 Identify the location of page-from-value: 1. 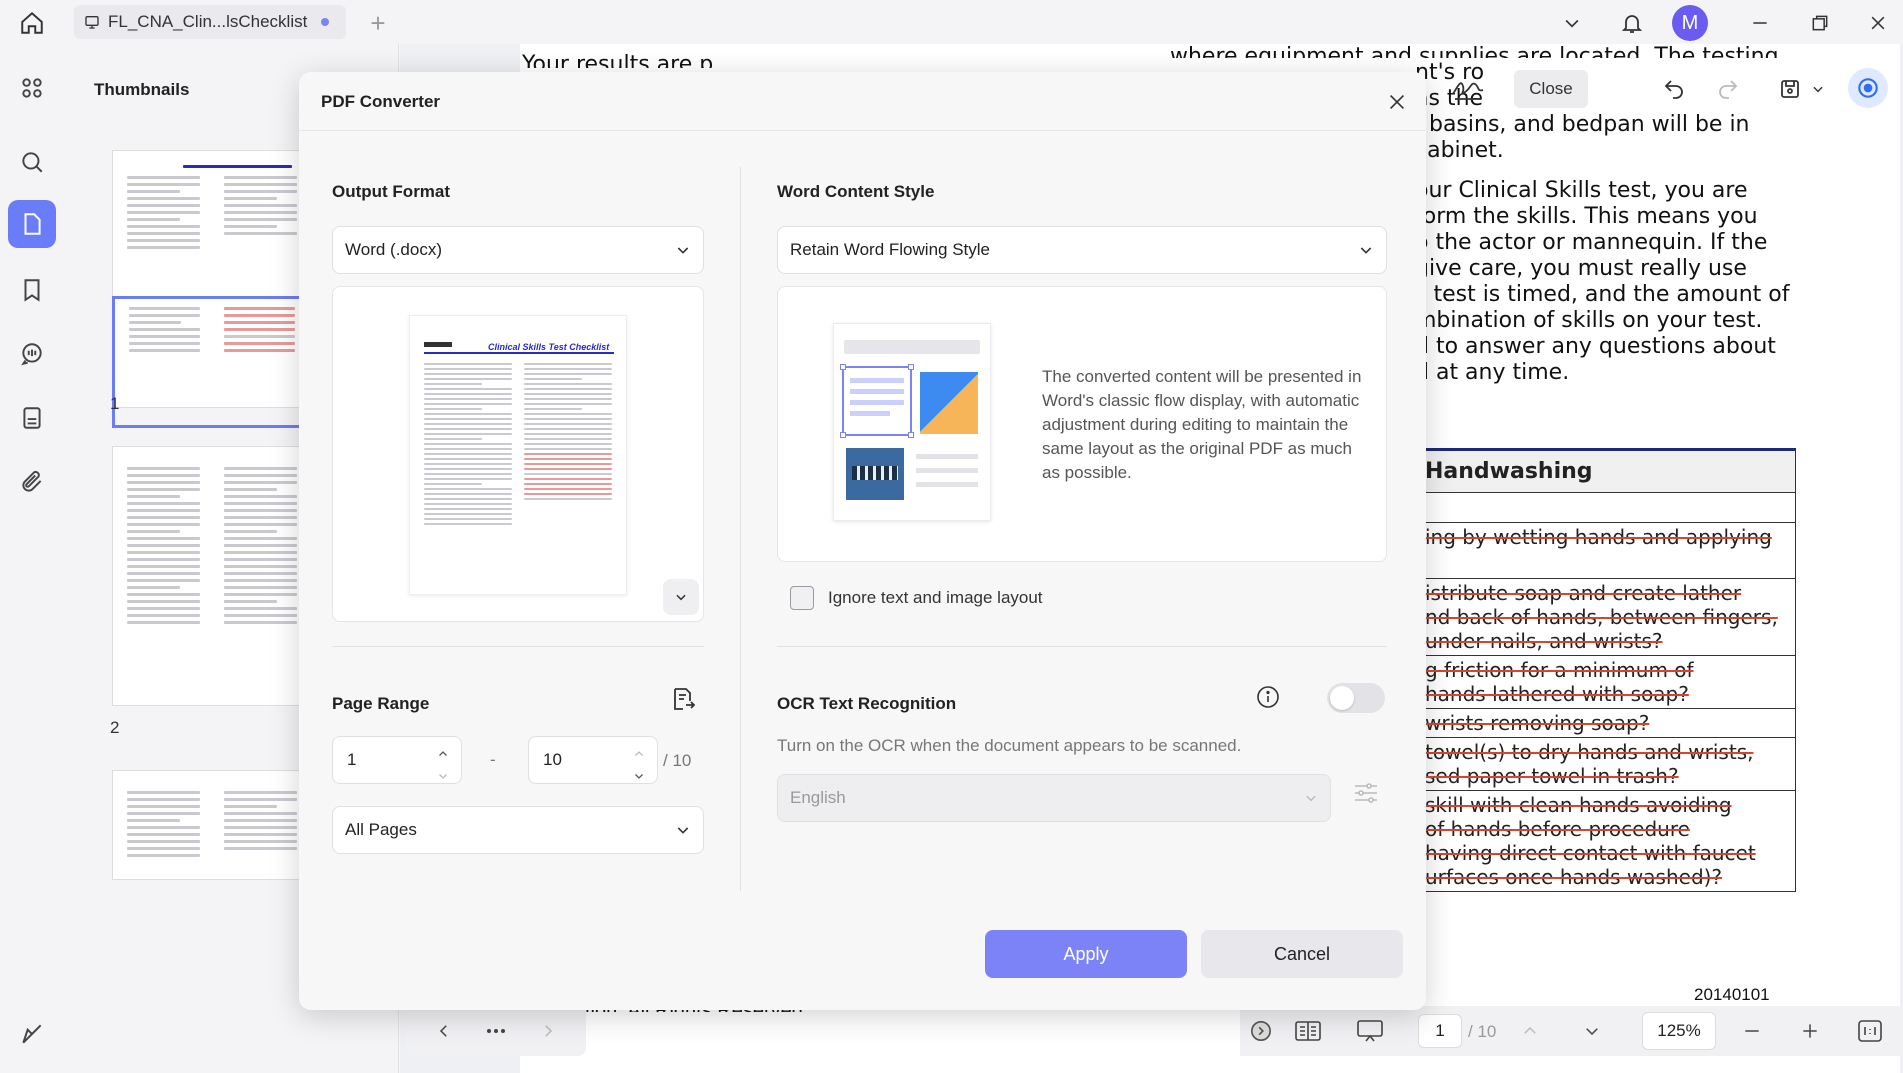
(352, 759).